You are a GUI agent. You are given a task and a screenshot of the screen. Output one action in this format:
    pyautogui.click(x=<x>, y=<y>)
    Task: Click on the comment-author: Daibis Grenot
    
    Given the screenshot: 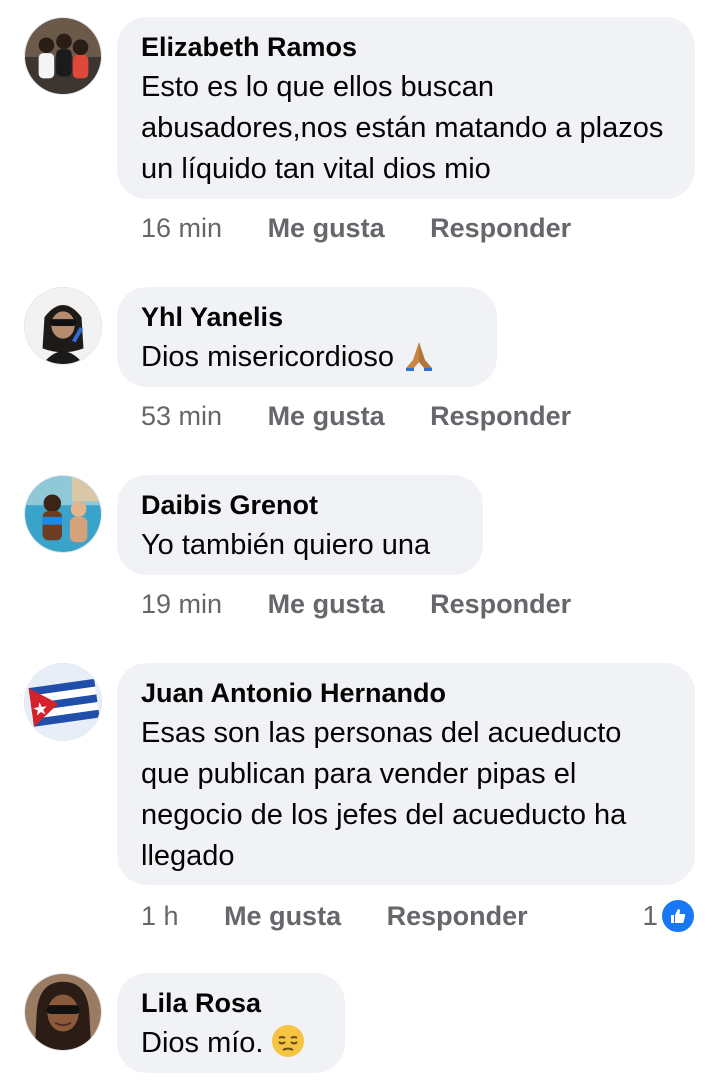 What is the action you would take?
    pyautogui.click(x=300, y=505)
    